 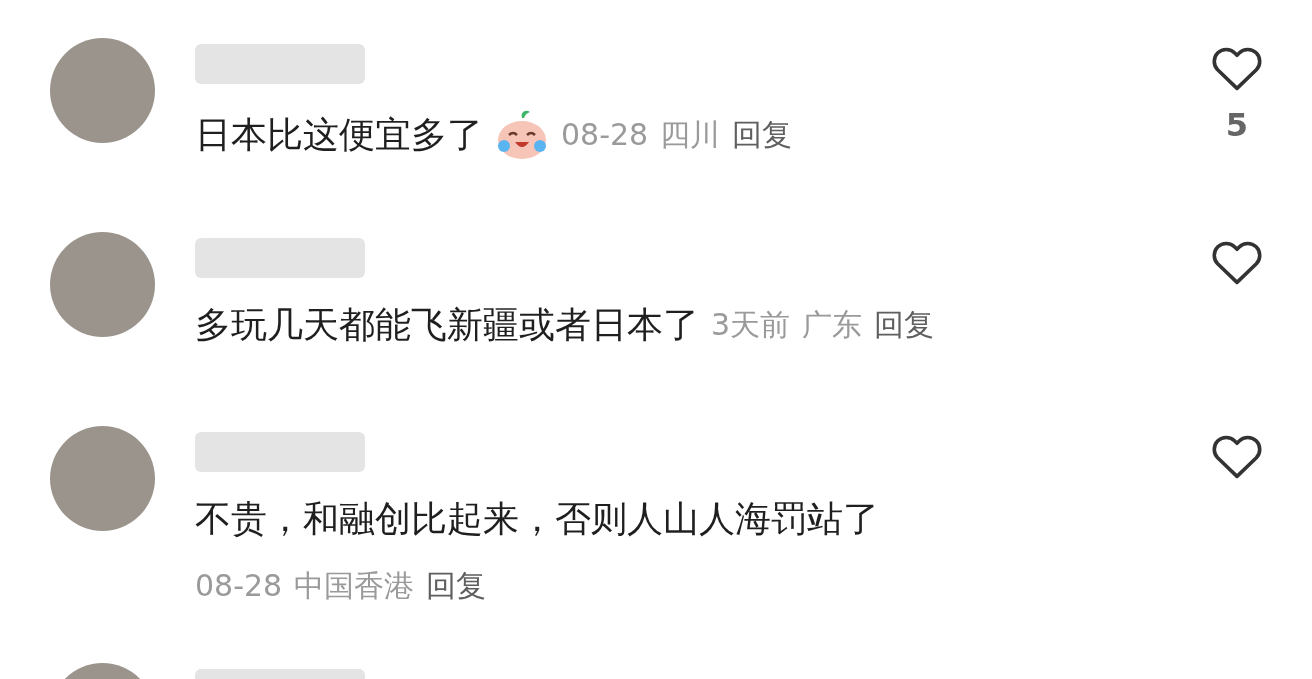 I want to click on comment-text: 多玩几天都能飞新疆或者日本了, so click(x=447, y=325).